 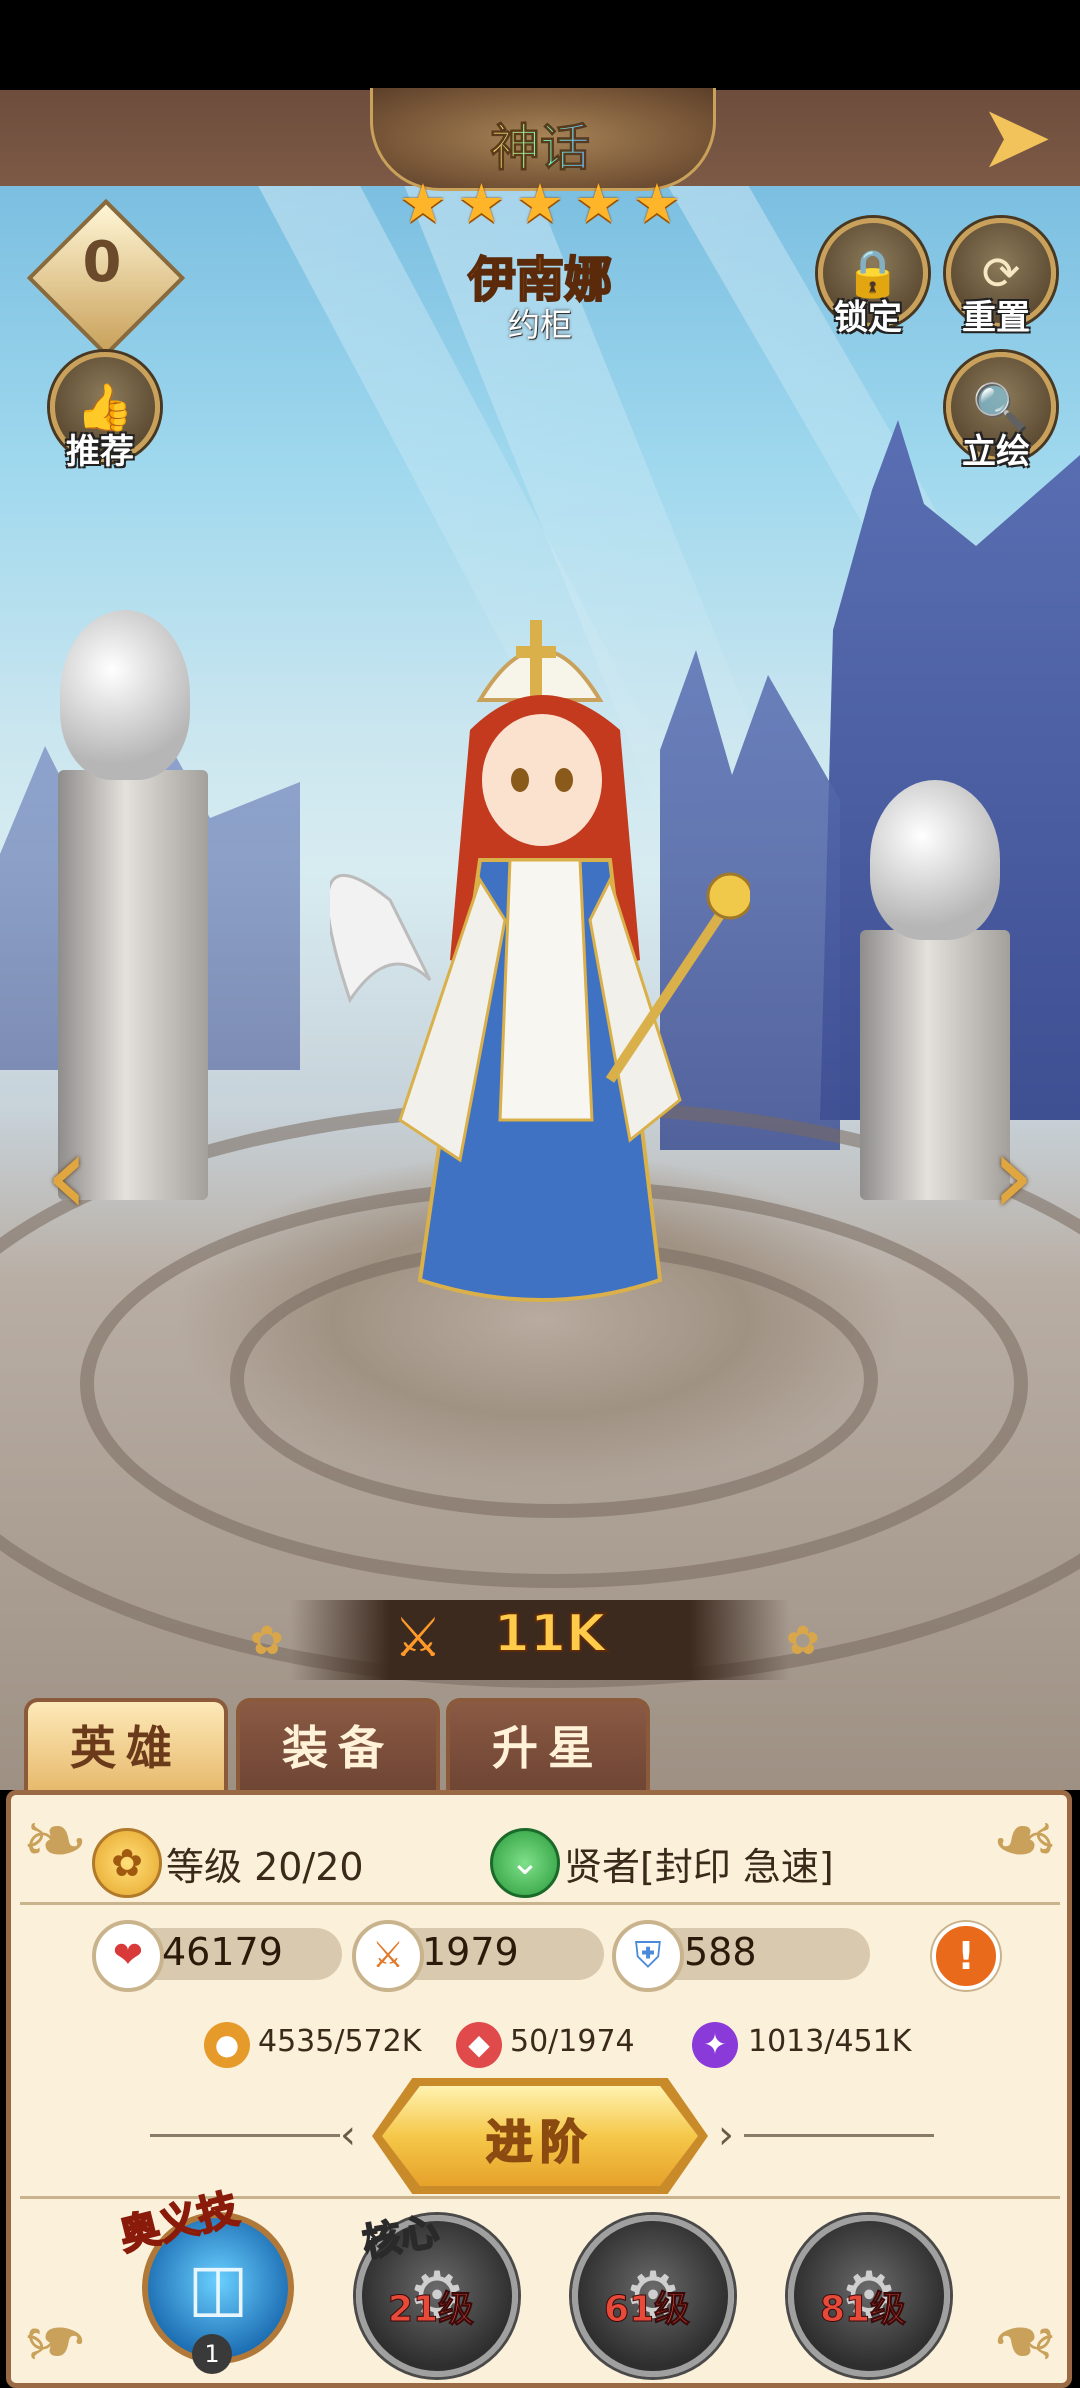 What do you see at coordinates (540, 940) in the screenshot?
I see `hero-character-portrait` at bounding box center [540, 940].